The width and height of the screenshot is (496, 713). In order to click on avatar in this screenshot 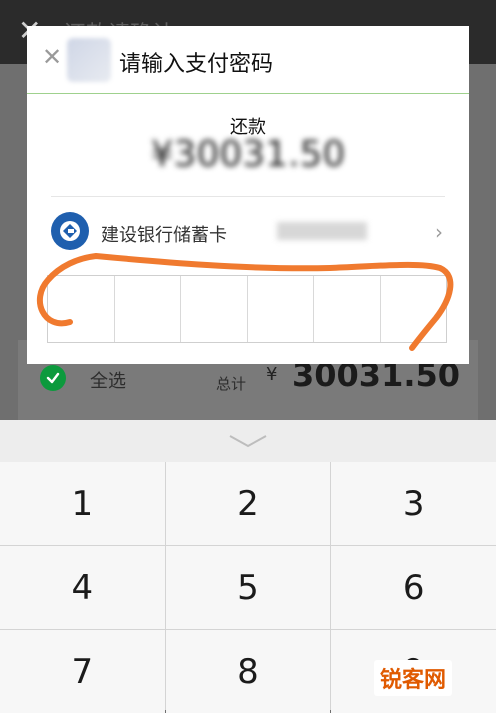, I will do `click(89, 60)`.